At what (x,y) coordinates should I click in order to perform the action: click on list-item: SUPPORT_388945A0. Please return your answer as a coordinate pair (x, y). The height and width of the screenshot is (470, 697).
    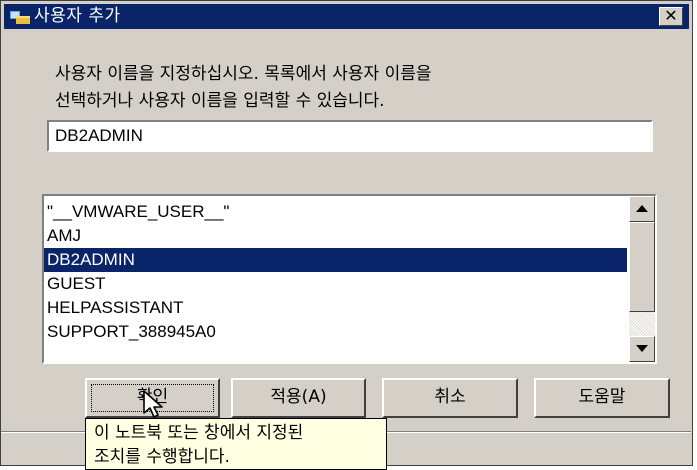
    Looking at the image, I should click on (335, 332).